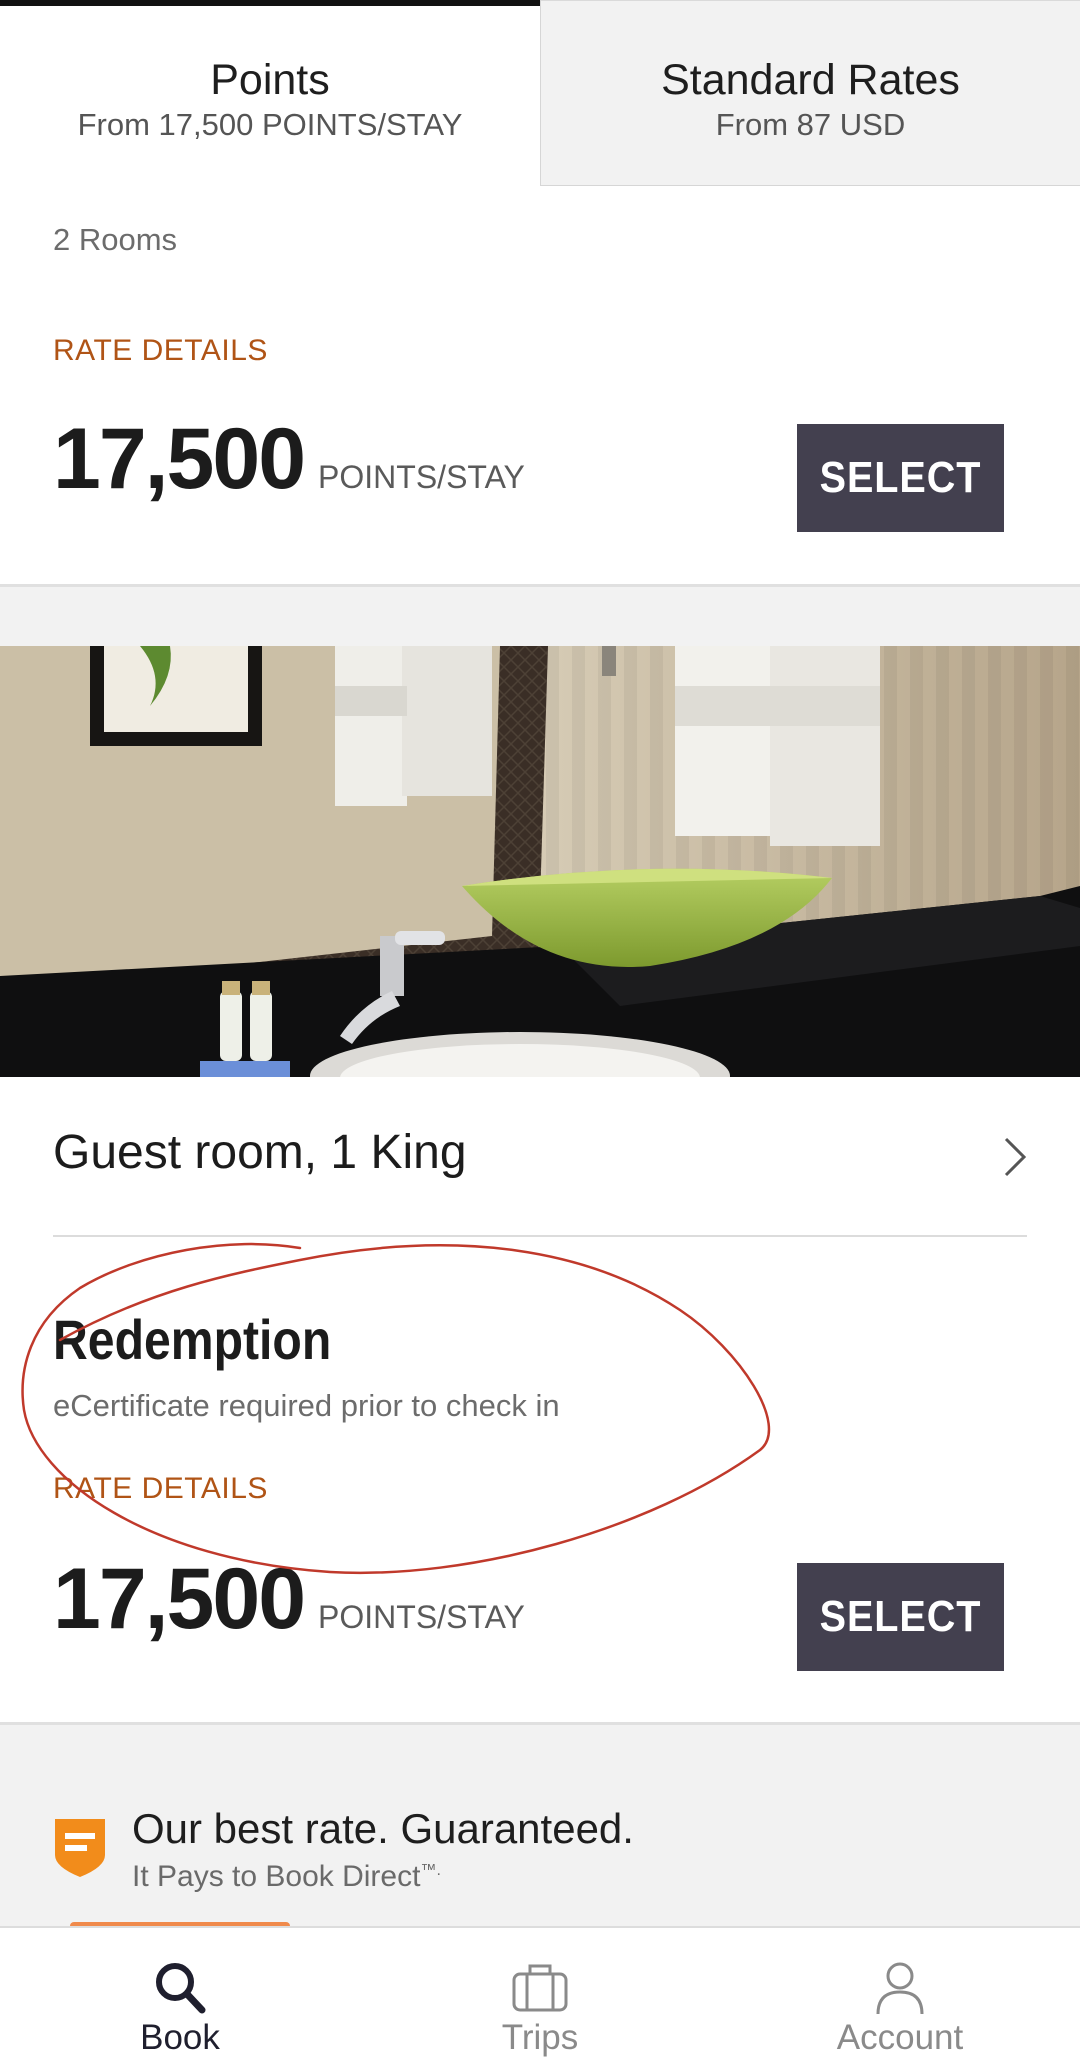 The image size is (1080, 2071). What do you see at coordinates (276, 1876) in the screenshot?
I see `guarantee-subtitle-text: It Pays to Book Direct` at bounding box center [276, 1876].